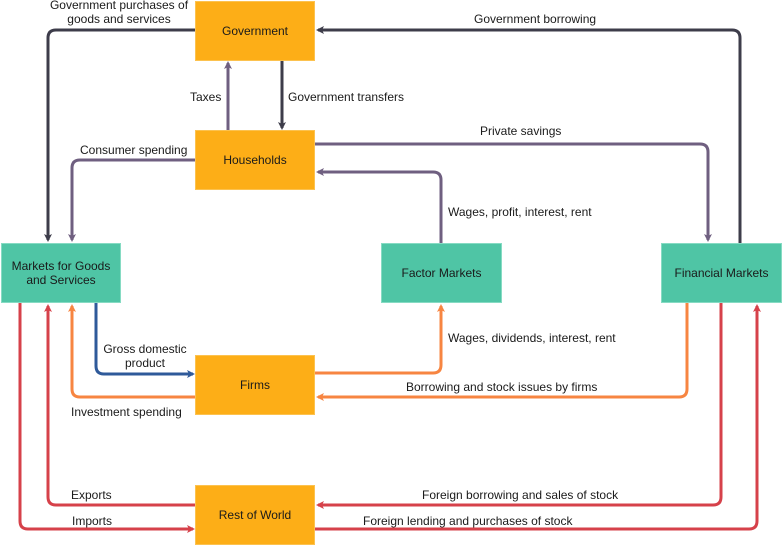 The height and width of the screenshot is (546, 782). I want to click on edge-gov-purchases, so click(119, 135).